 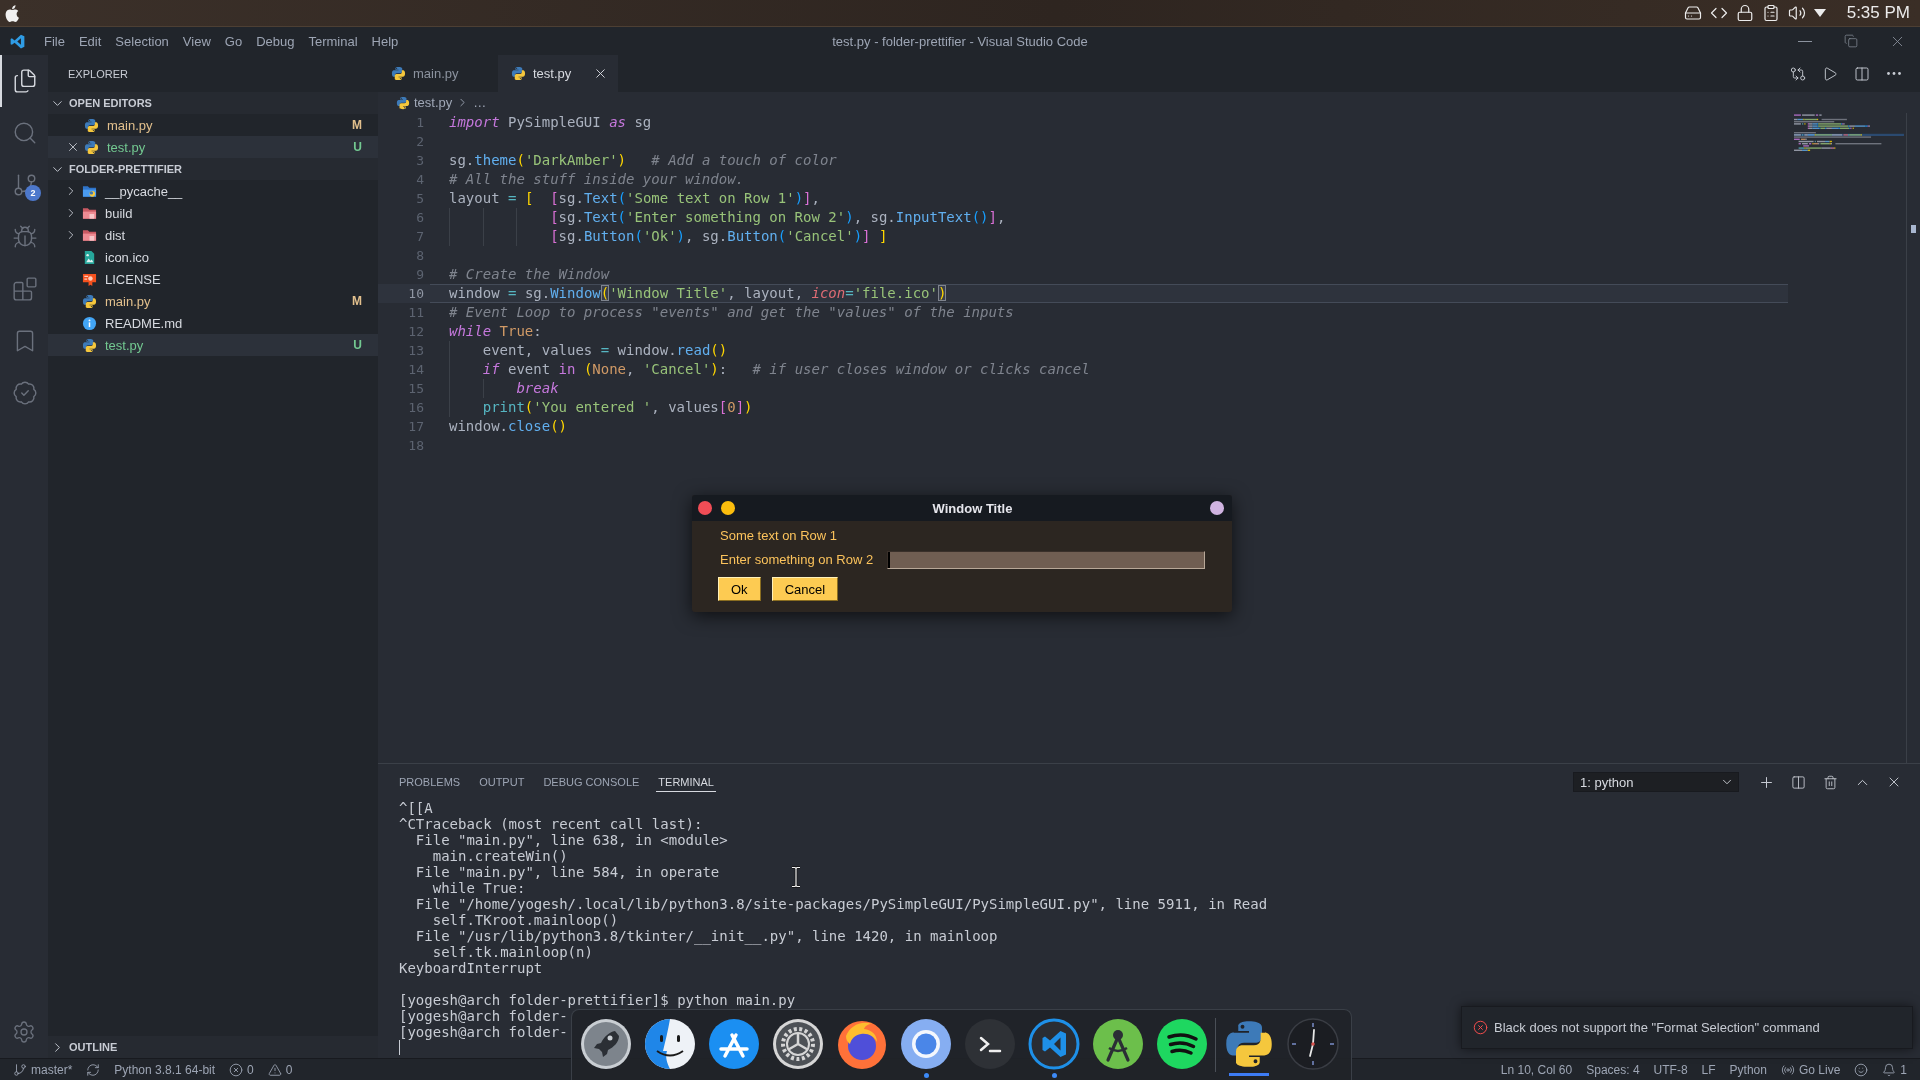 What do you see at coordinates (1830, 73) in the screenshot?
I see `play-icon` at bounding box center [1830, 73].